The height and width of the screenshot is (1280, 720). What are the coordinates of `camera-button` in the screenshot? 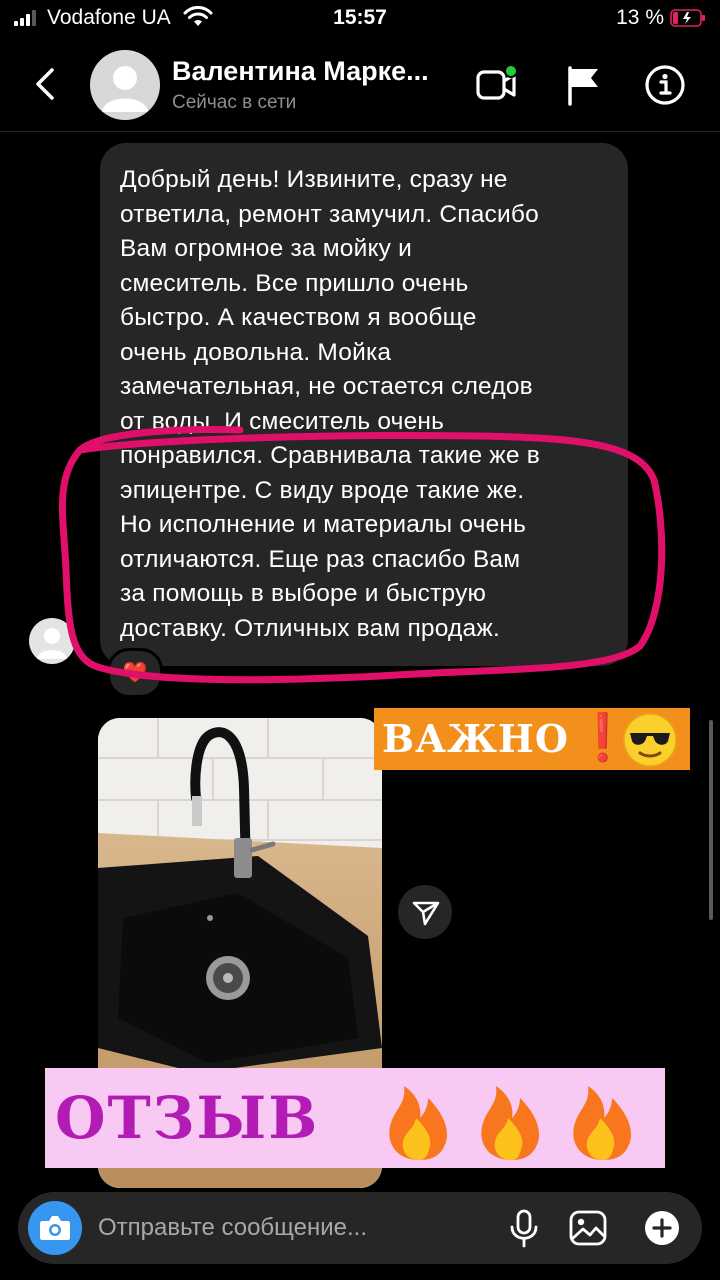 It's located at (55, 1228).